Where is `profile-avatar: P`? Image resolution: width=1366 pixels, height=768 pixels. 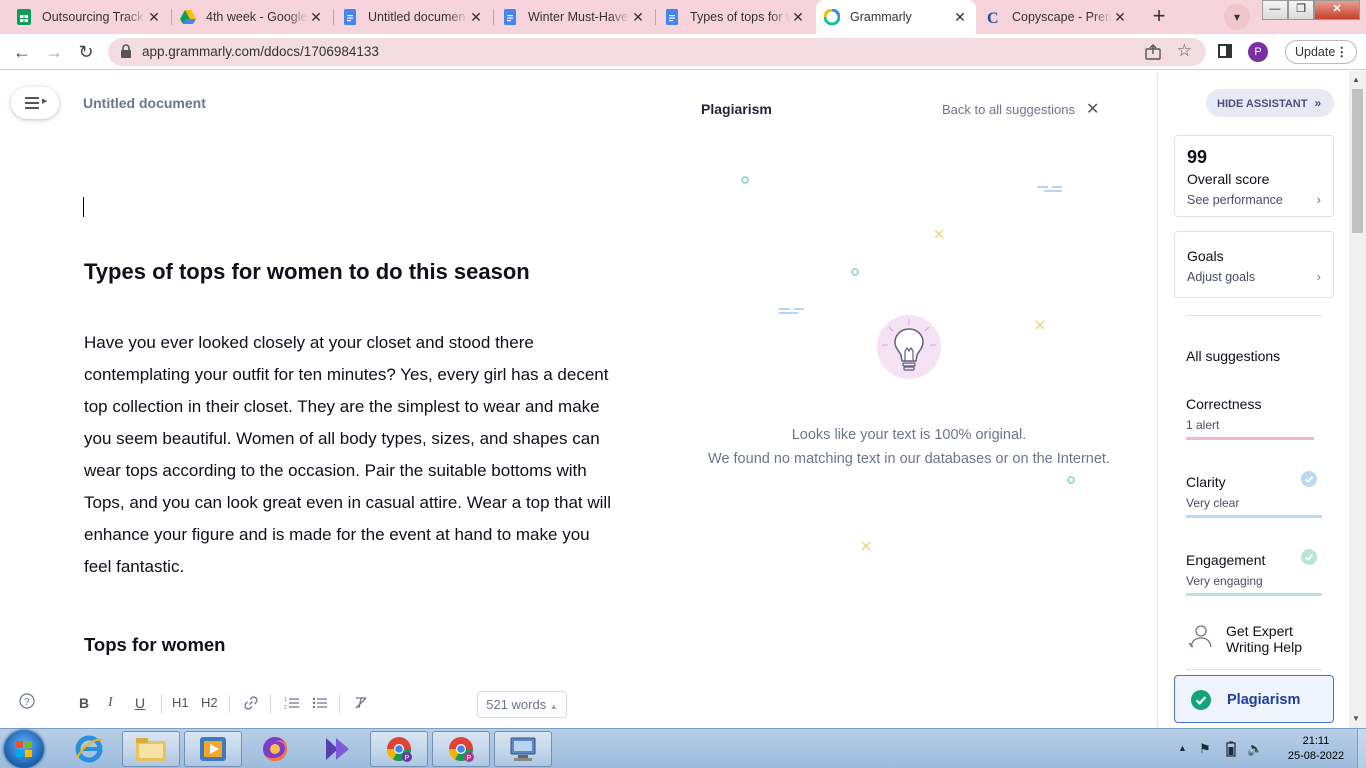 profile-avatar: P is located at coordinates (1258, 52).